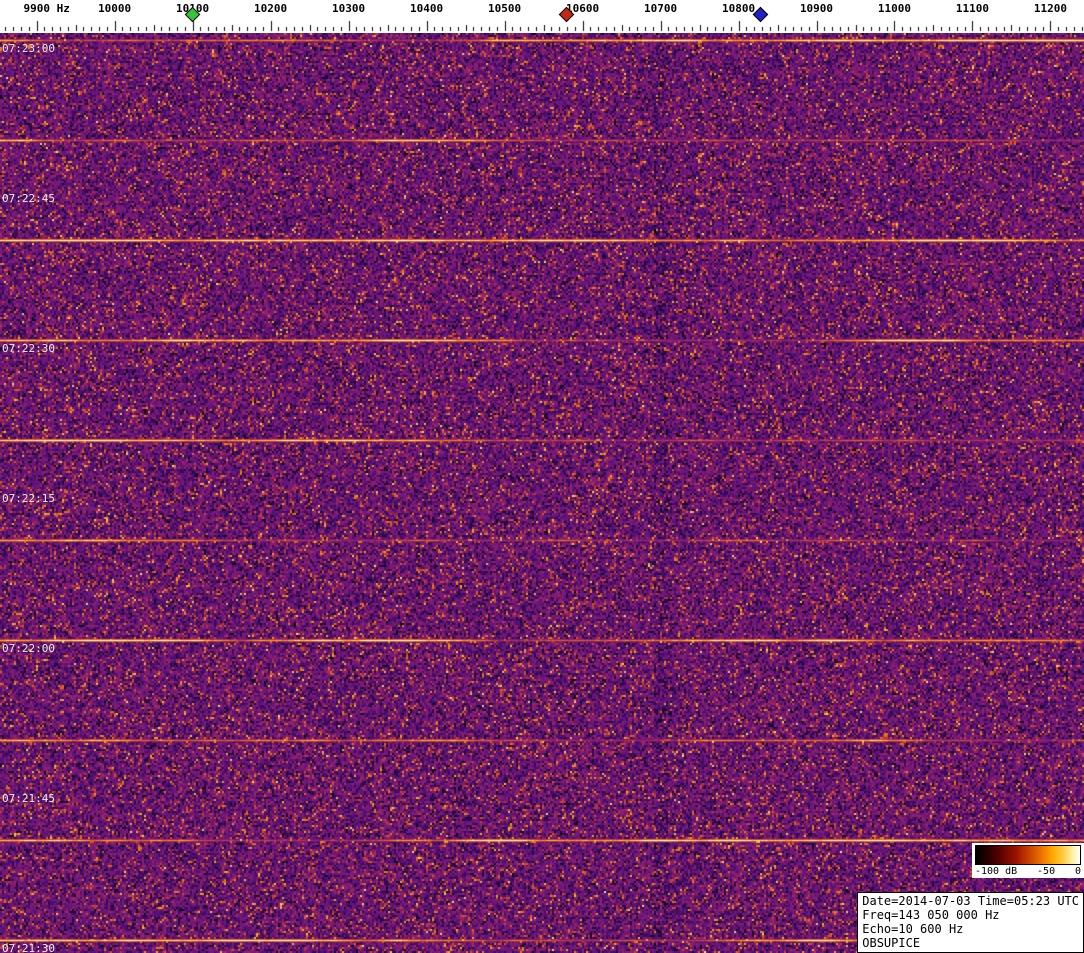  I want to click on time-label: 07:21:45, so click(28, 798).